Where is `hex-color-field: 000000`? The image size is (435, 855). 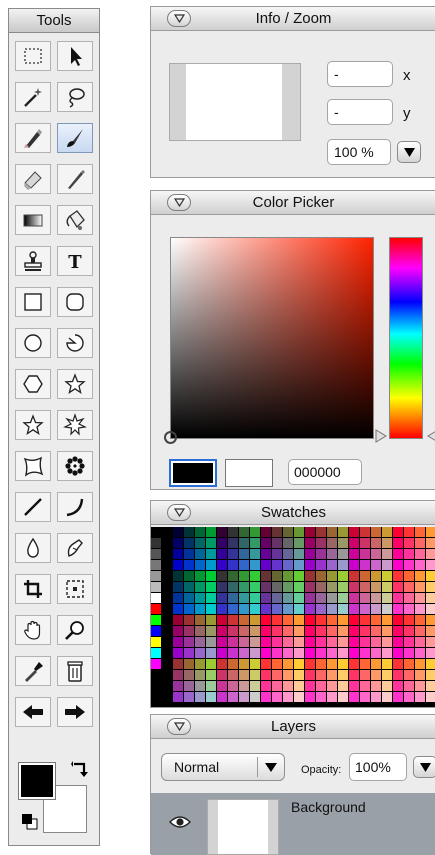
hex-color-field: 000000 is located at coordinates (325, 472).